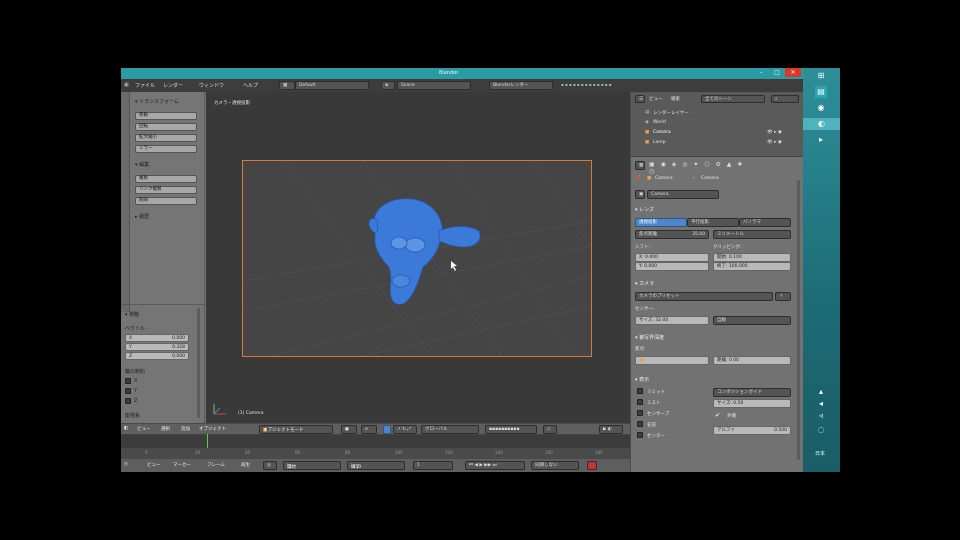 The width and height of the screenshot is (960, 540). Describe the element at coordinates (376, 465) in the screenshot. I see `end-frame-field: 終了: 250` at that location.